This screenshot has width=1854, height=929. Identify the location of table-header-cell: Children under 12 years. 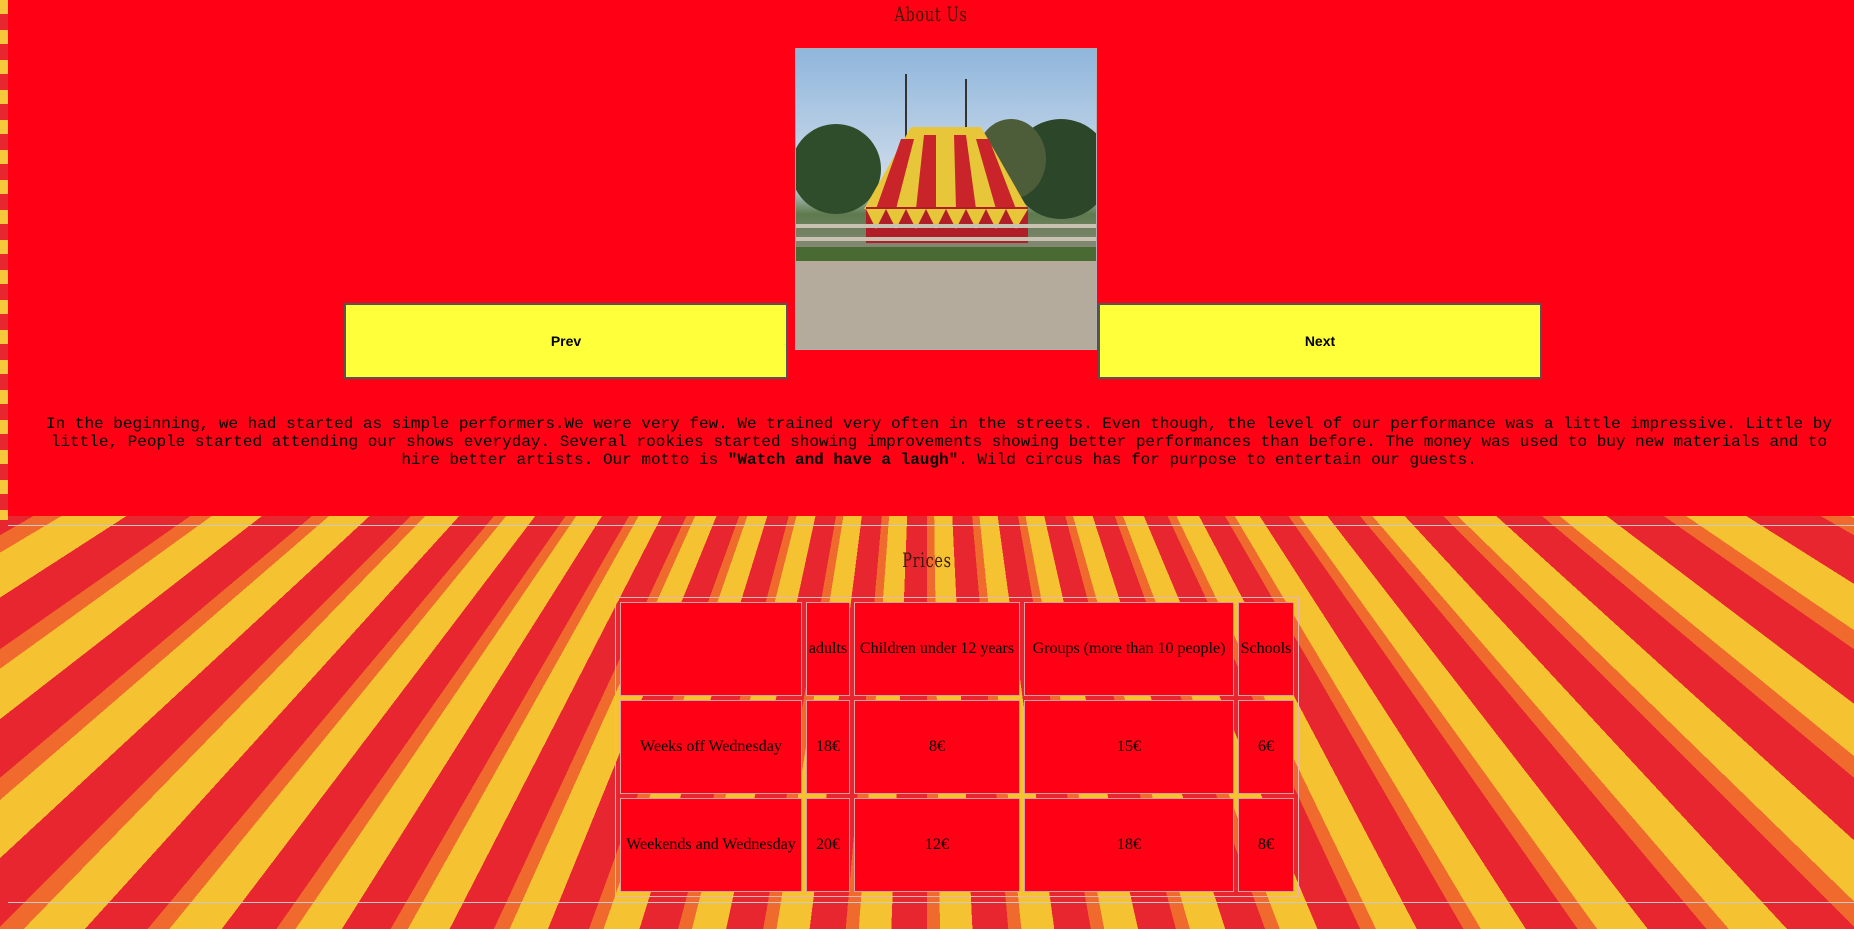
(937, 649).